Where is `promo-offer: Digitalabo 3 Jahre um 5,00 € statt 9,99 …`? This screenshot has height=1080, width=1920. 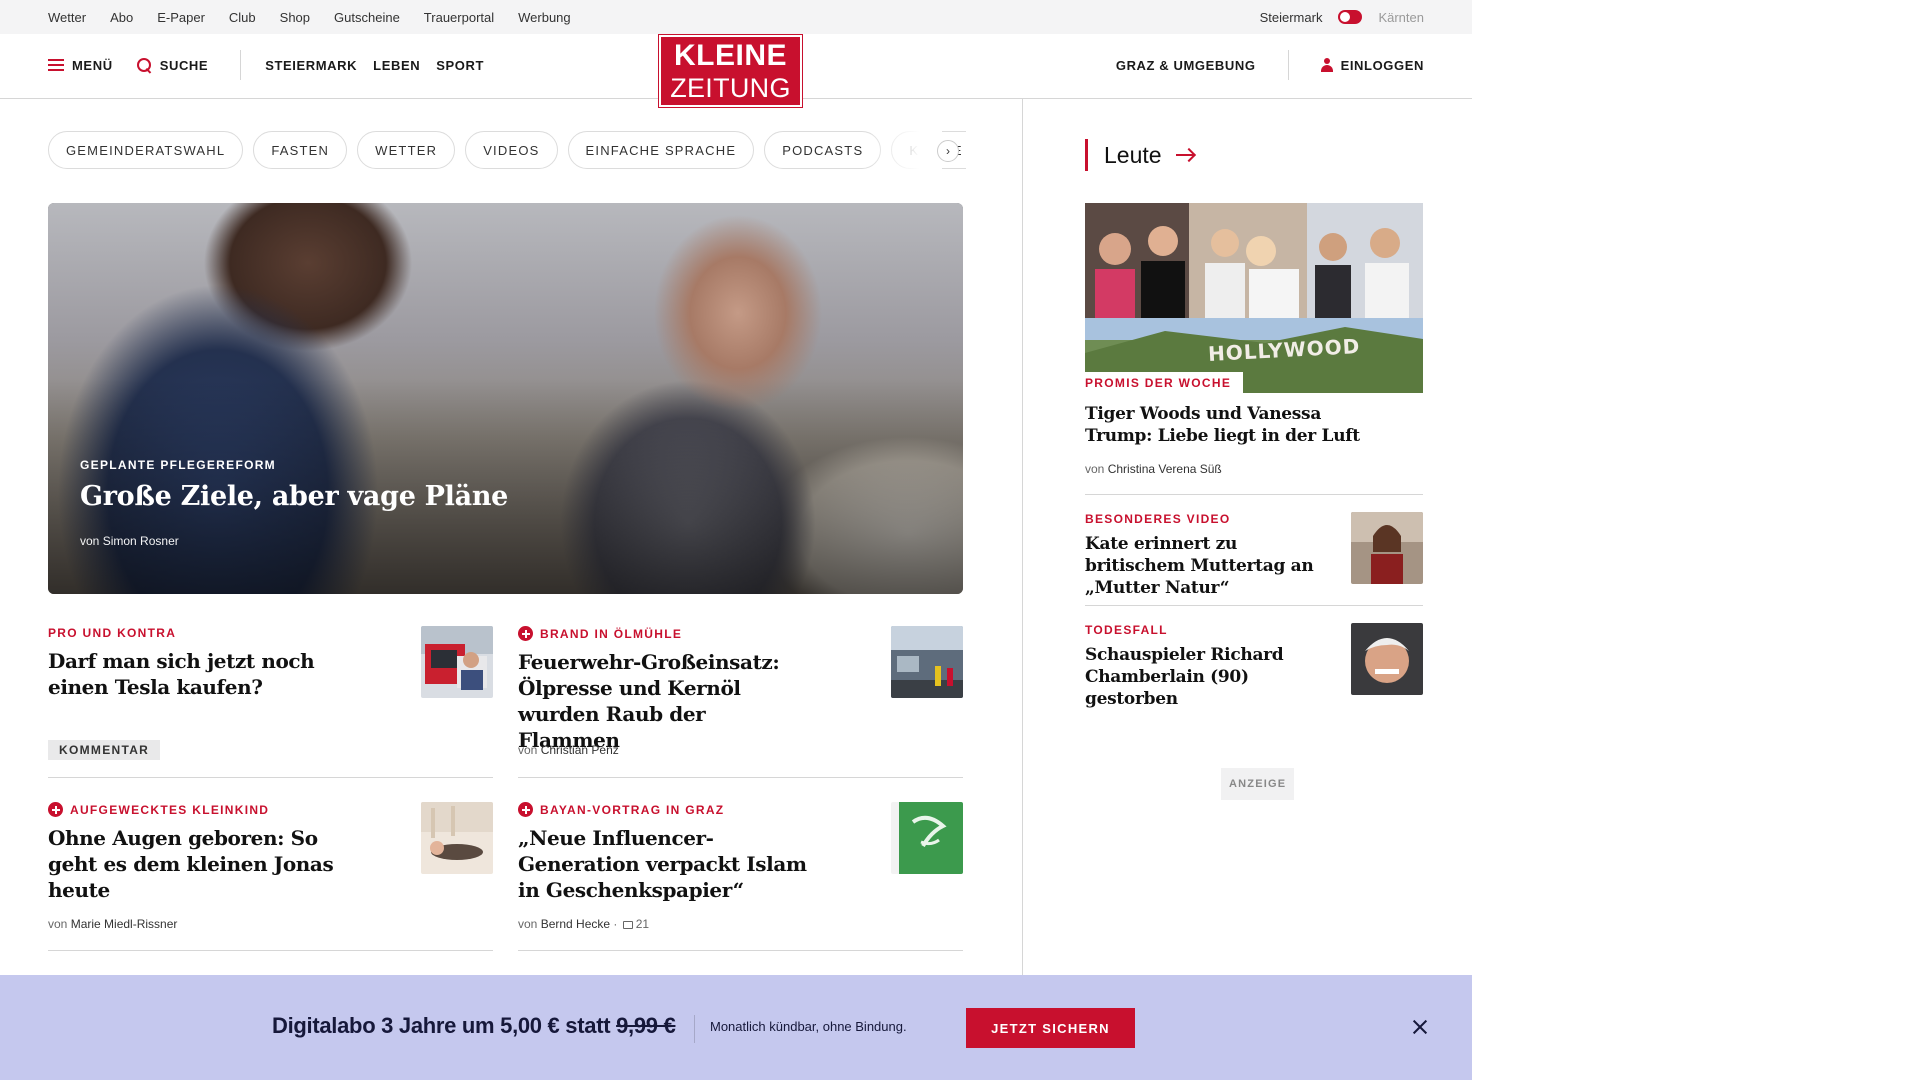
promo-offer: Digitalabo 3 Jahre um 5,00 € statt 9,99 … is located at coordinates (474, 1025).